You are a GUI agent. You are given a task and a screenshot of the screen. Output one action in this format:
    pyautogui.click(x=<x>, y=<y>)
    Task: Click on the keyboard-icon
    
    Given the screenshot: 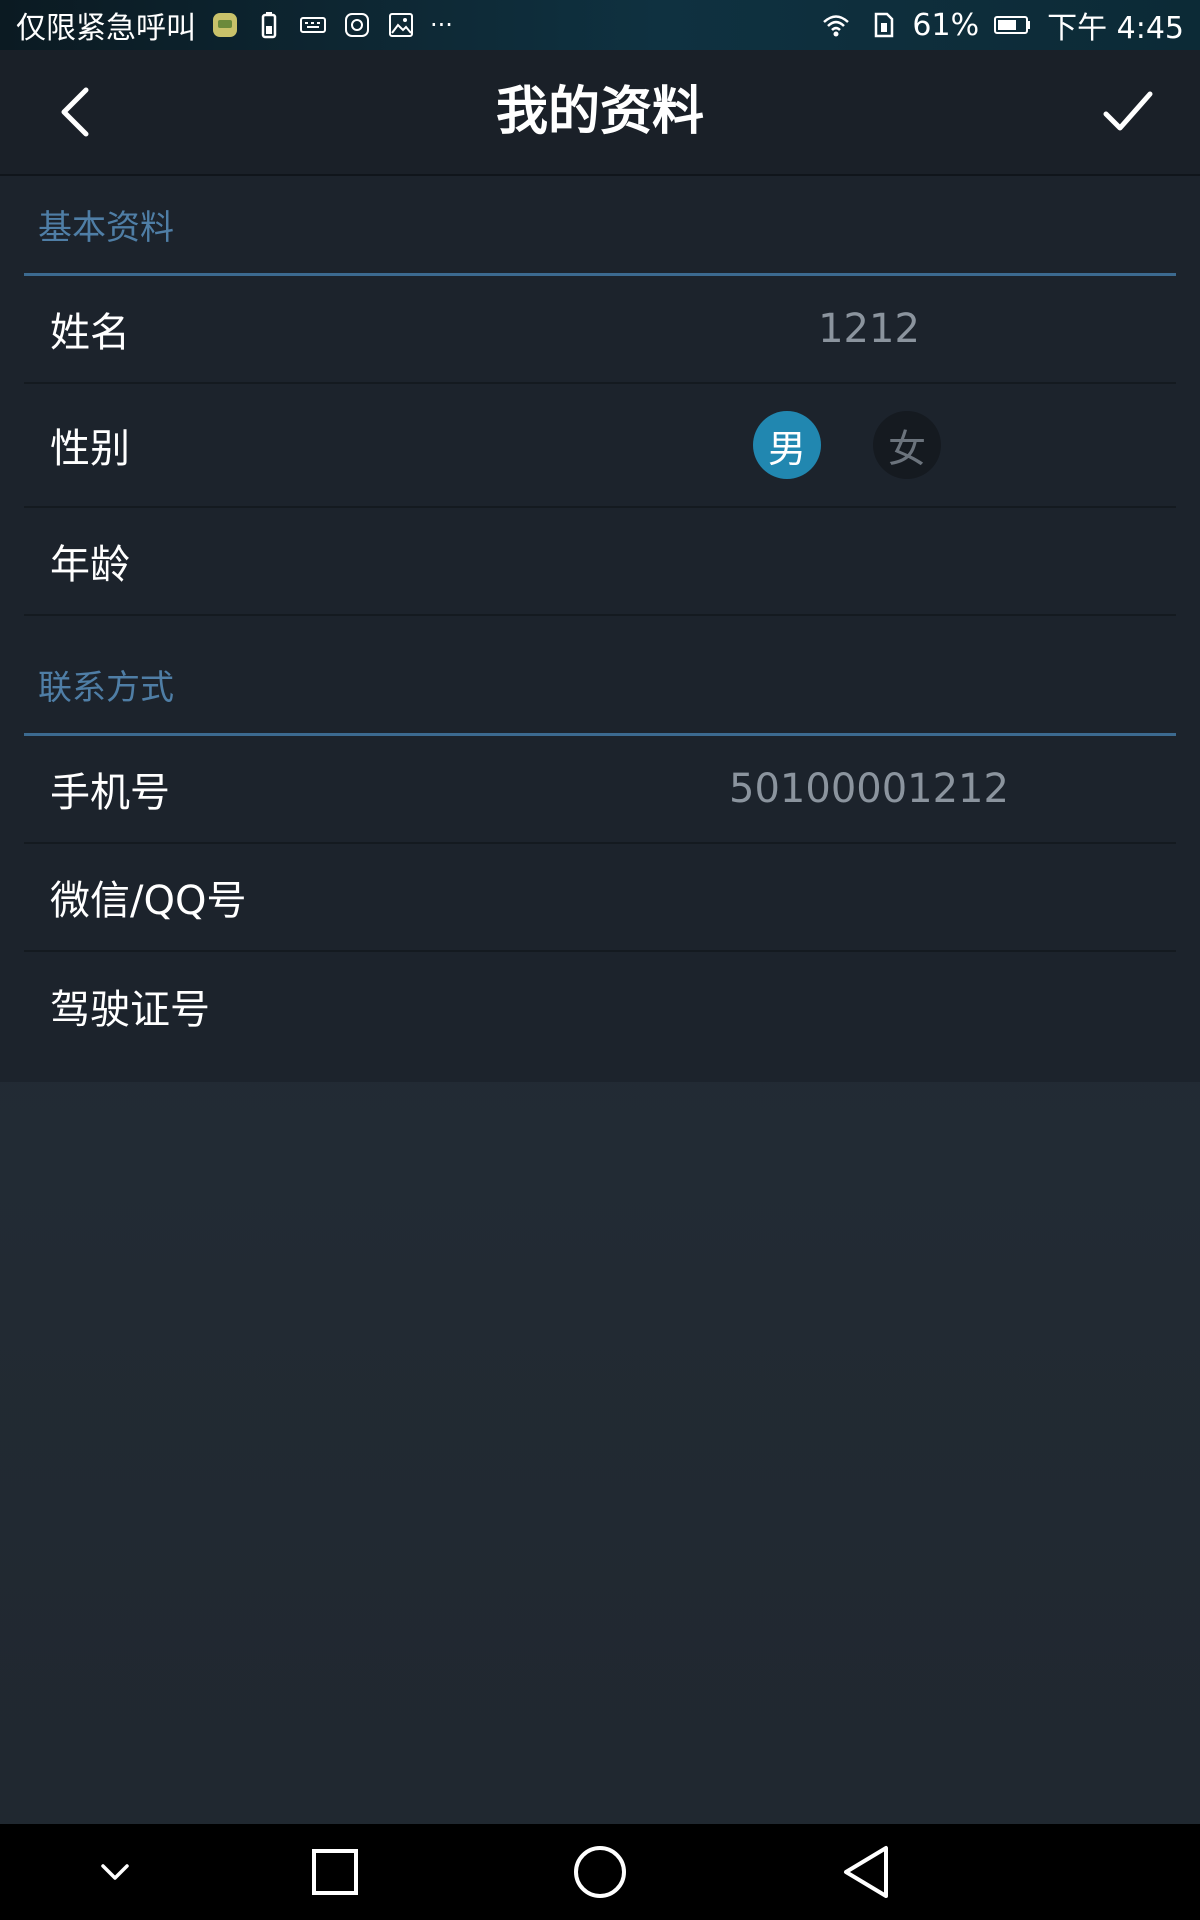 What is the action you would take?
    pyautogui.click(x=313, y=25)
    